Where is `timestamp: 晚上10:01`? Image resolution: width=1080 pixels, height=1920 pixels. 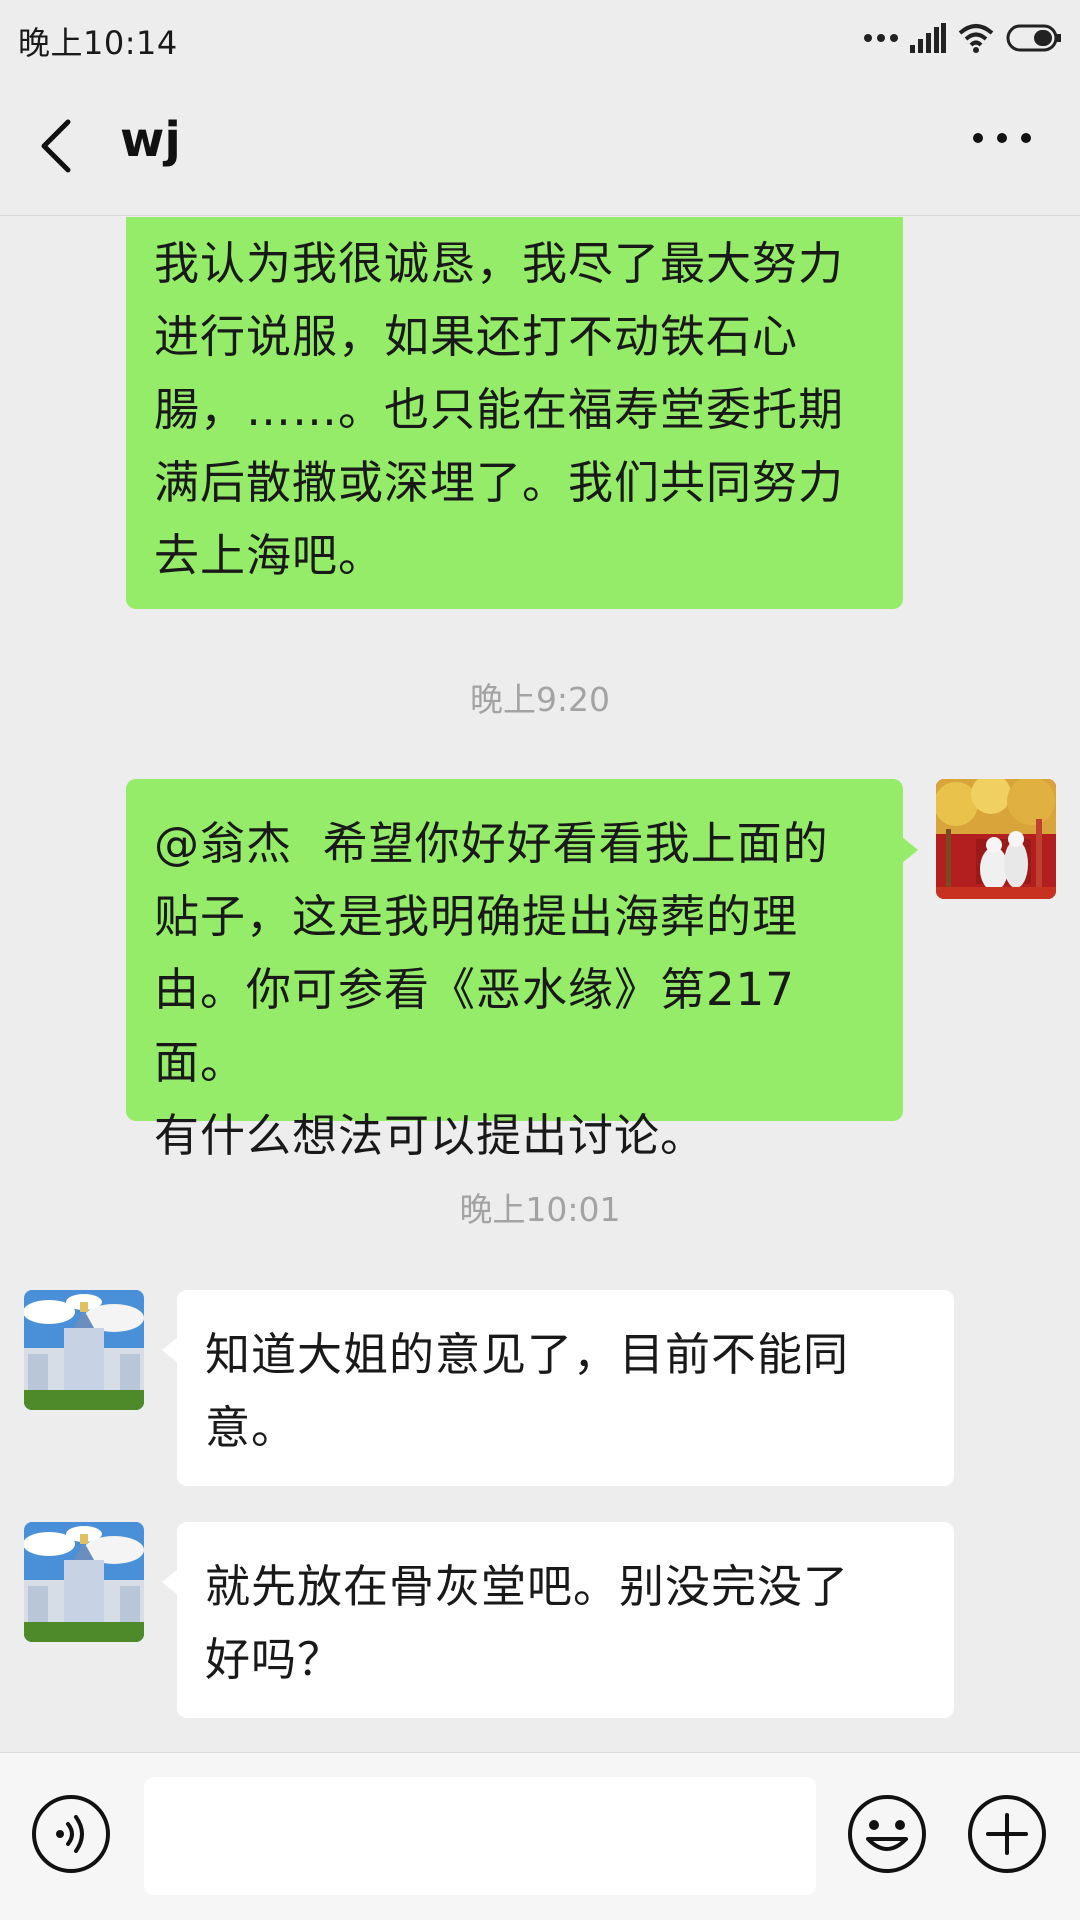
timestamp: 晚上10:01 is located at coordinates (540, 1209).